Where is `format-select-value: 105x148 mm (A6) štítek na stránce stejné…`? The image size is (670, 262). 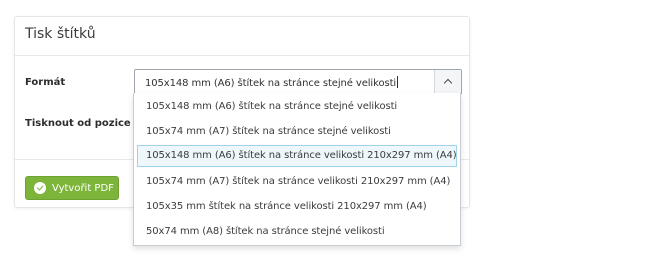
format-select-value: 105x148 mm (A6) štítek na stránce stejné… is located at coordinates (272, 82).